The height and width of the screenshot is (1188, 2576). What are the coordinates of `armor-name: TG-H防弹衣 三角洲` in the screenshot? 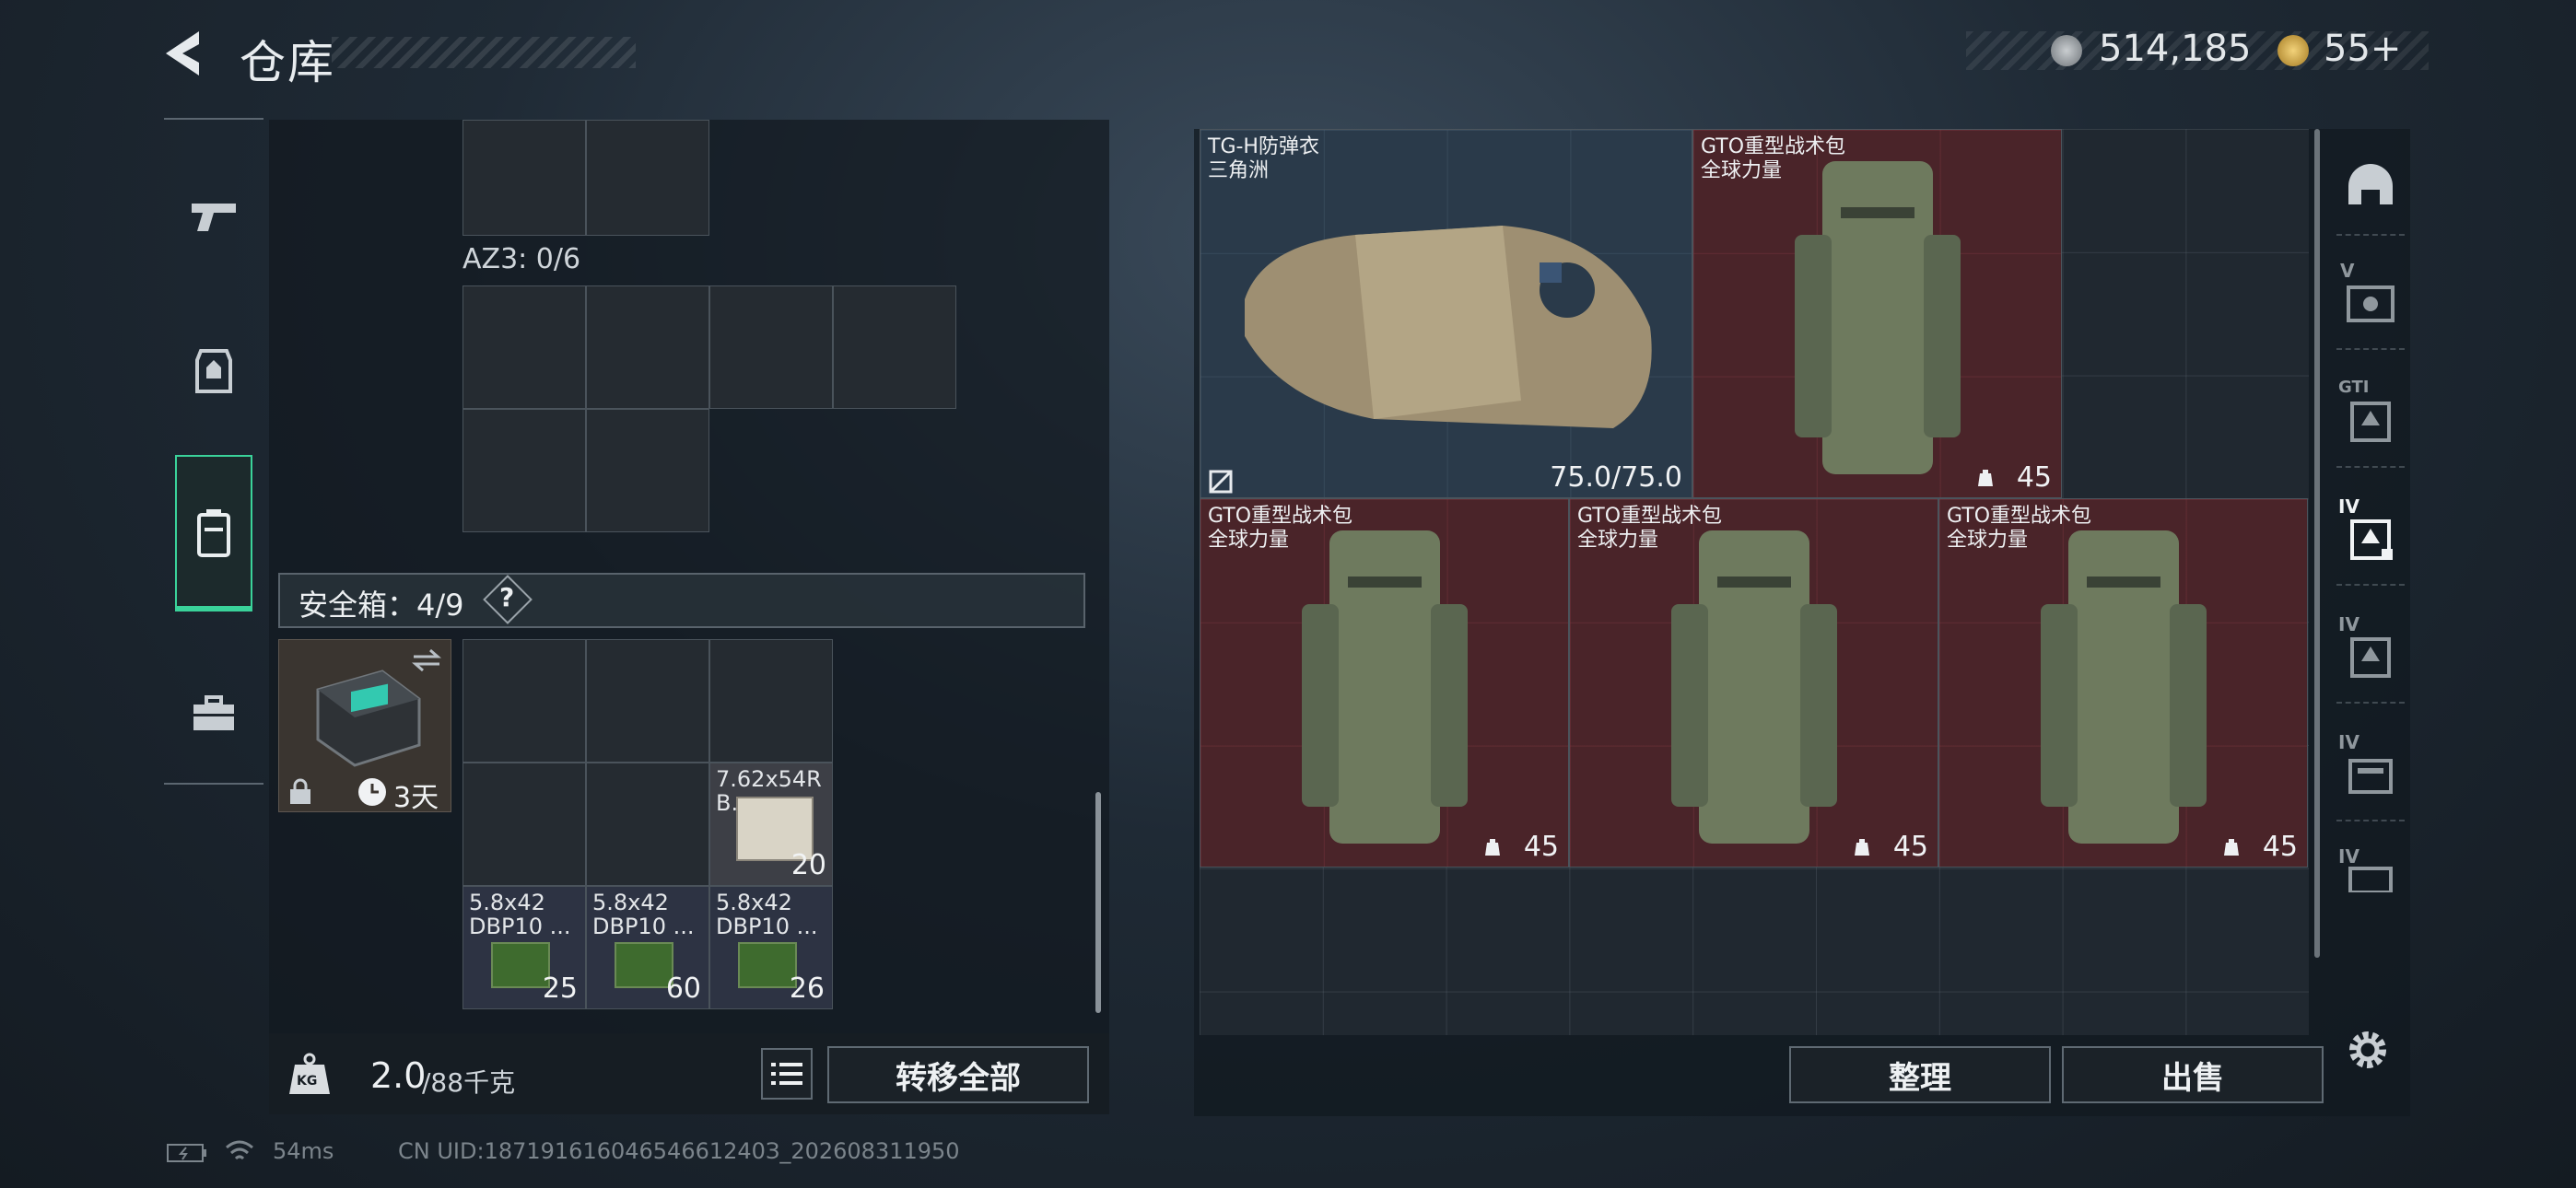 It's located at (1264, 158).